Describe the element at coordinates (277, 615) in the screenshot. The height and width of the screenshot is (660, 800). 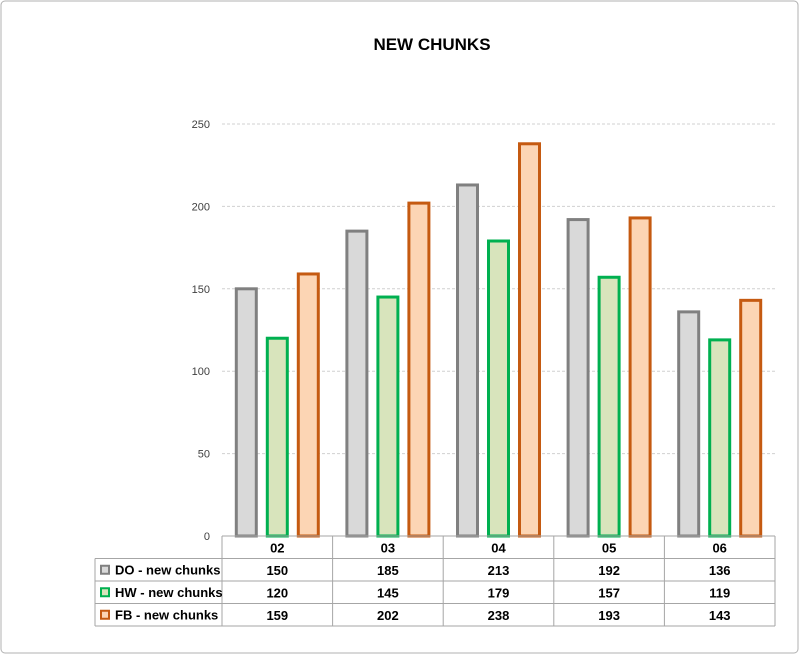
I see `data-label: 159` at that location.